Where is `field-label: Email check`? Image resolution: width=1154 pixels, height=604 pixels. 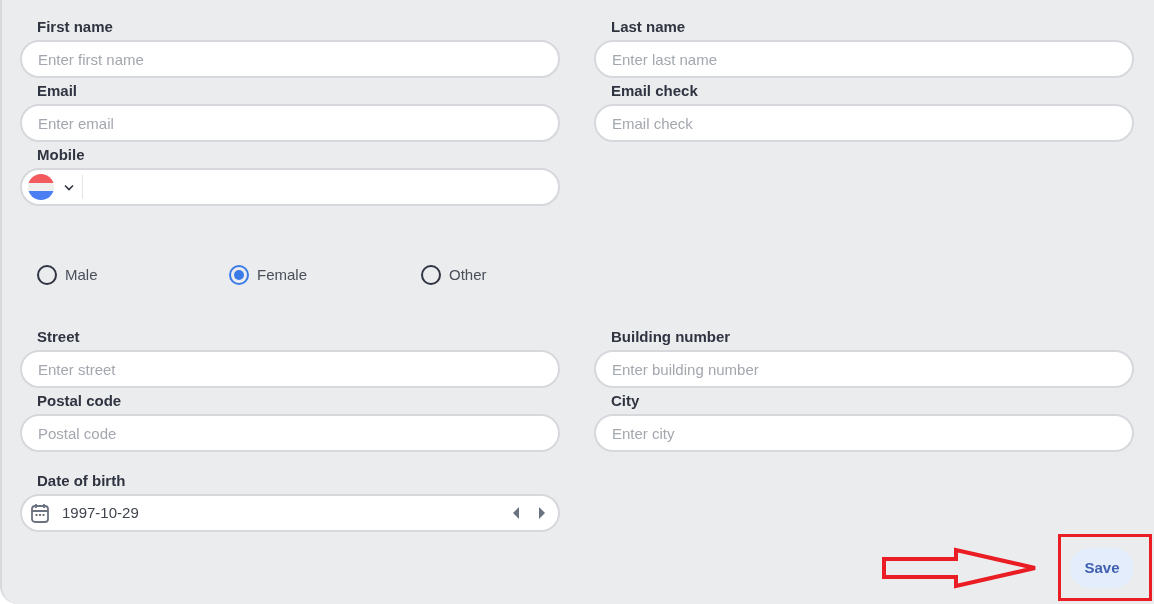
field-label: Email check is located at coordinates (654, 91).